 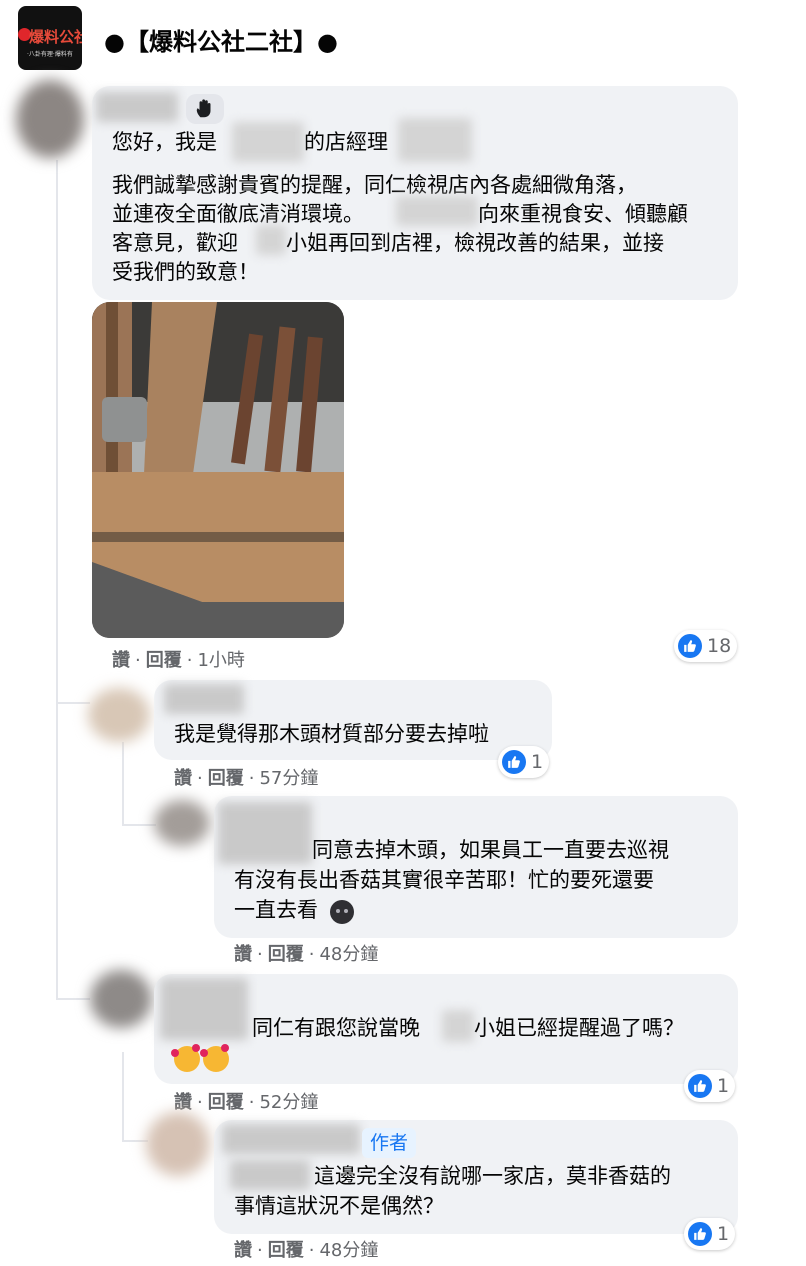 What do you see at coordinates (374, 185) in the screenshot?
I see `comment-text-line: 我們誠摯感謝貴賓的提醒，同仁檢視店內各處細微角落，` at bounding box center [374, 185].